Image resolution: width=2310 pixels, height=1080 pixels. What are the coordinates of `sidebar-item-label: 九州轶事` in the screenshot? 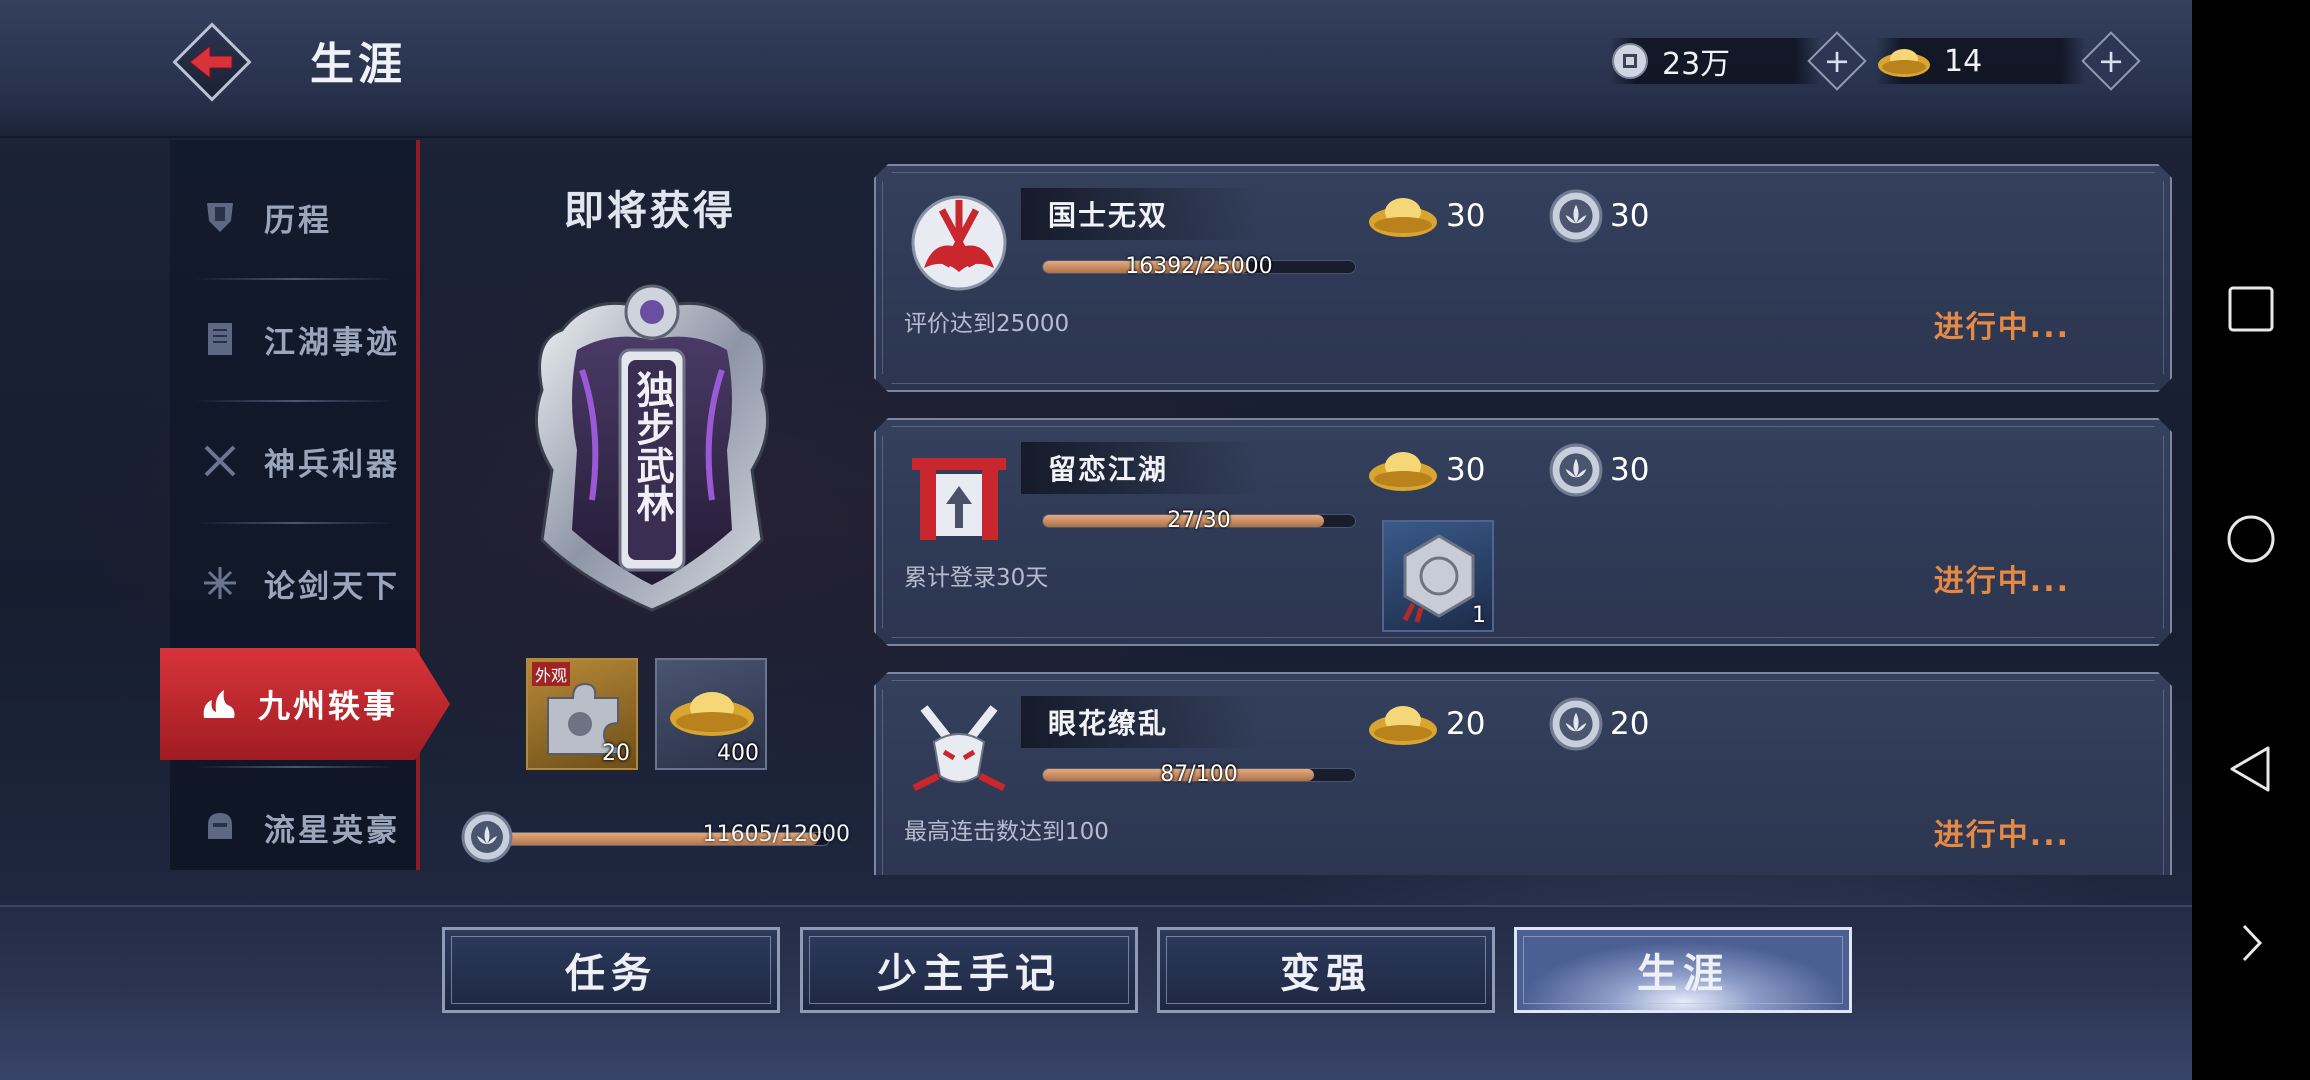 It's located at (328, 706).